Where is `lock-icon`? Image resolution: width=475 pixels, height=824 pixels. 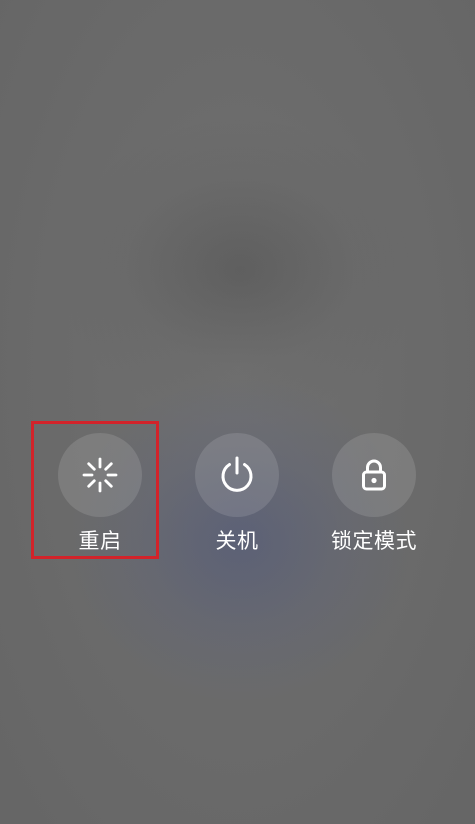
lock-icon is located at coordinates (374, 475).